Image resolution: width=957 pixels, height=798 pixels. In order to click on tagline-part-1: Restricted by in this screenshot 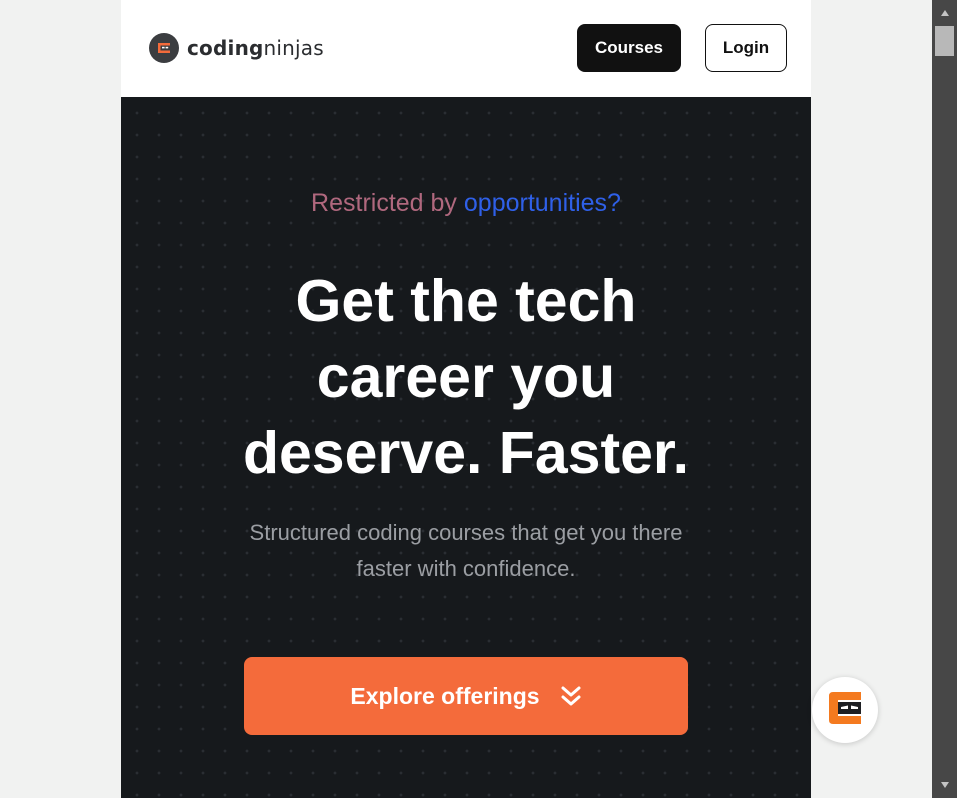, I will do `click(384, 203)`.